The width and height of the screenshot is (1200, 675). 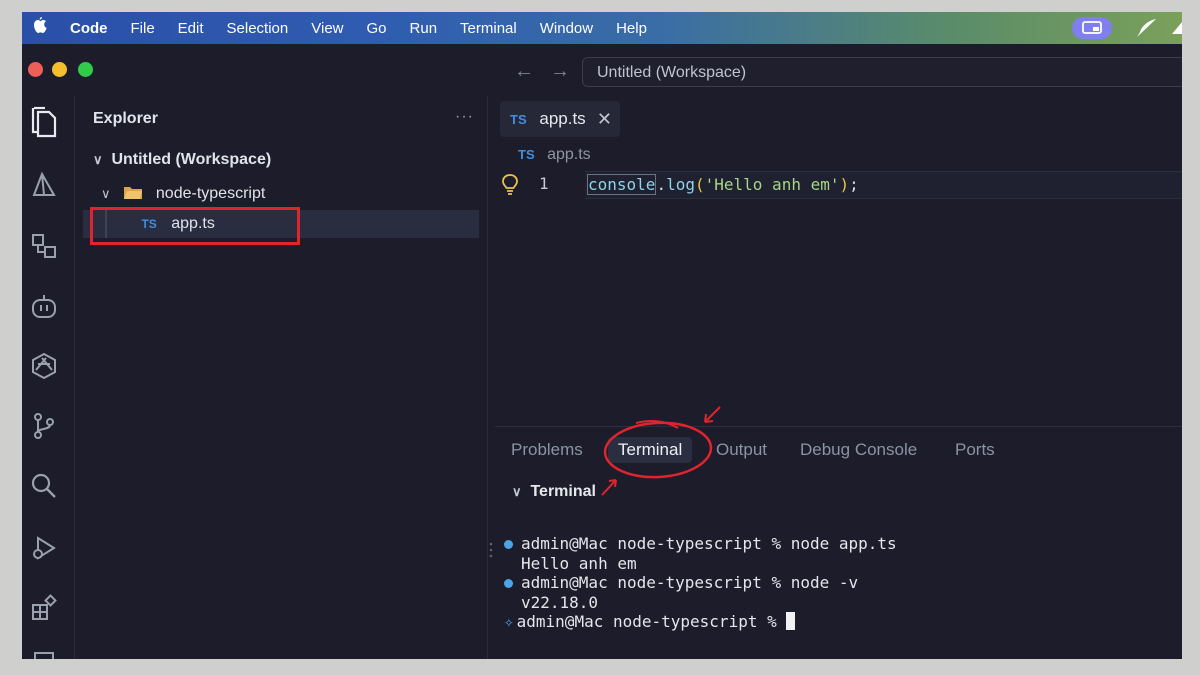 I want to click on panel-tab-terminal: Terminal, so click(x=650, y=450).